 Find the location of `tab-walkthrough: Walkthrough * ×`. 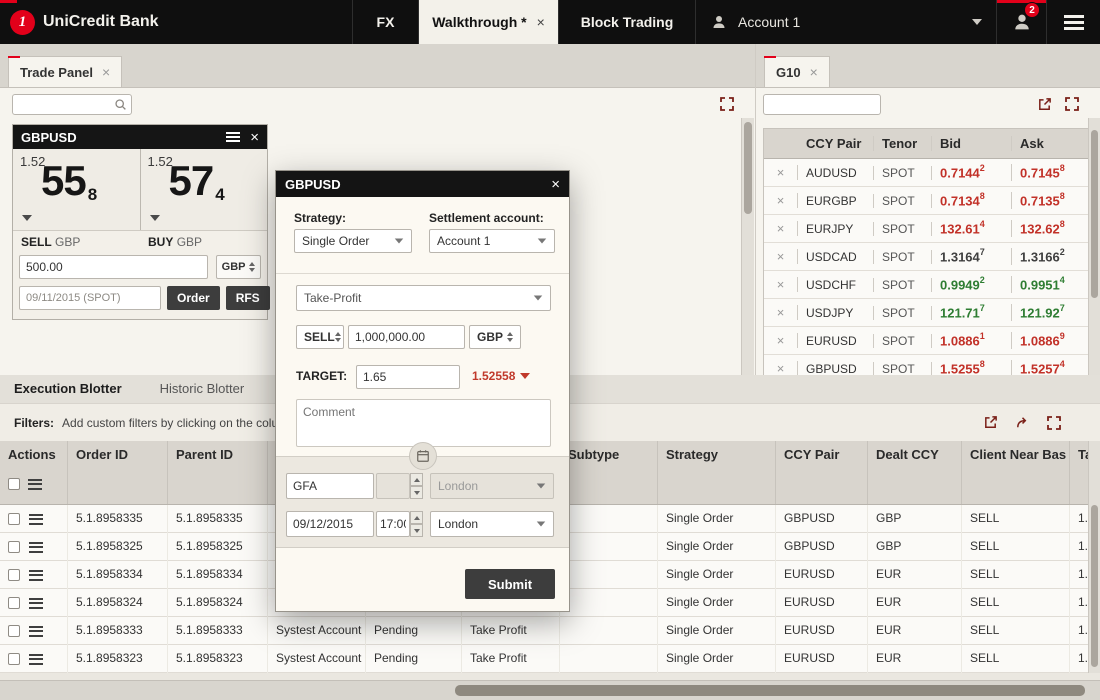

tab-walkthrough: Walkthrough * × is located at coordinates (488, 22).